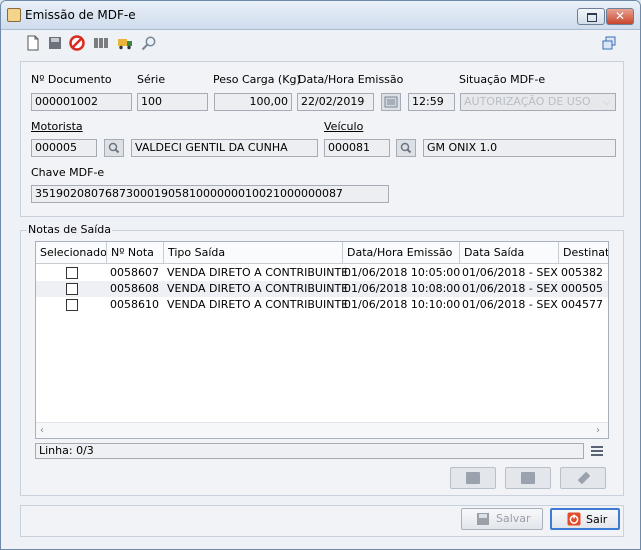  I want to click on java-app-icon, so click(14, 15).